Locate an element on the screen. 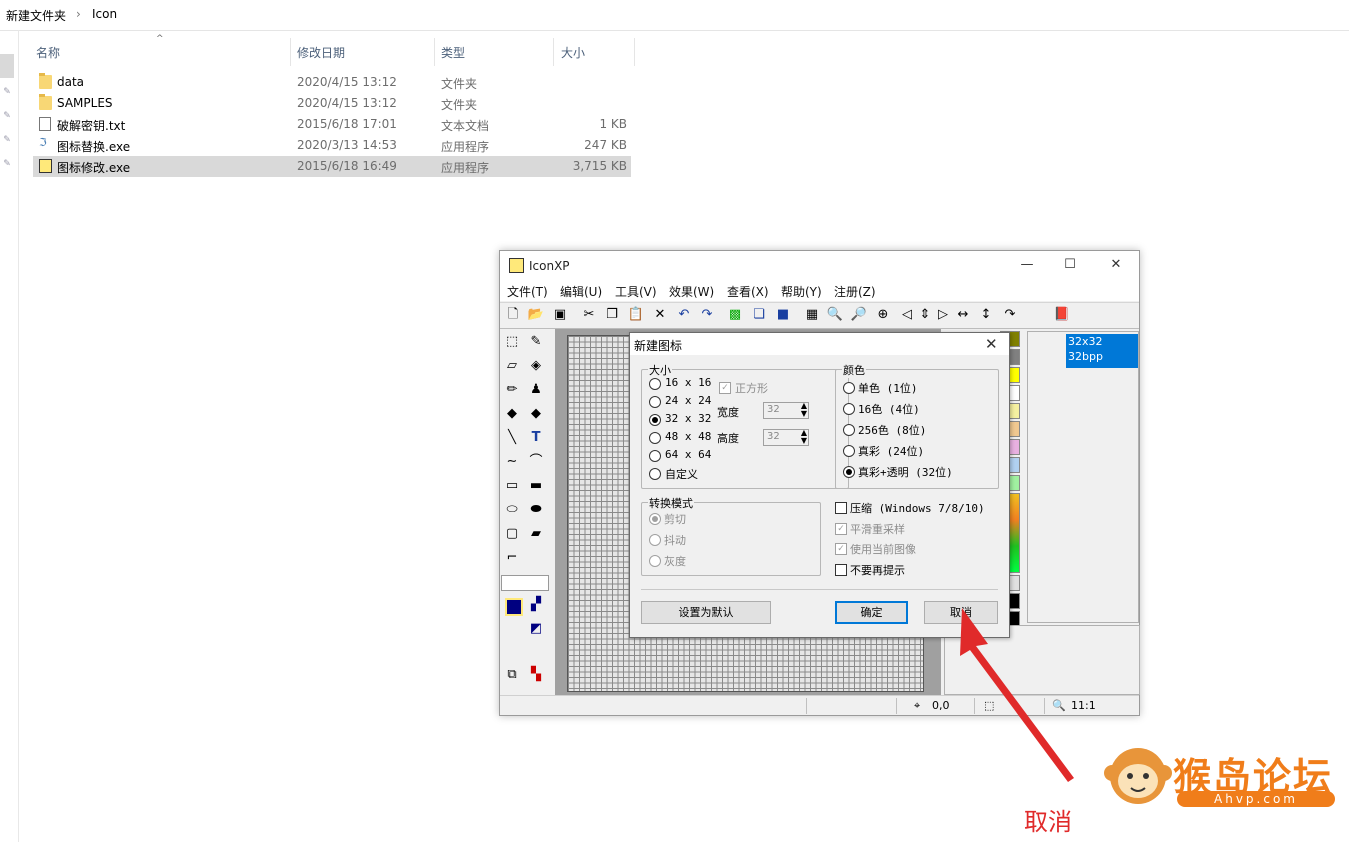  eraser-icon: ▱ is located at coordinates (512, 366).